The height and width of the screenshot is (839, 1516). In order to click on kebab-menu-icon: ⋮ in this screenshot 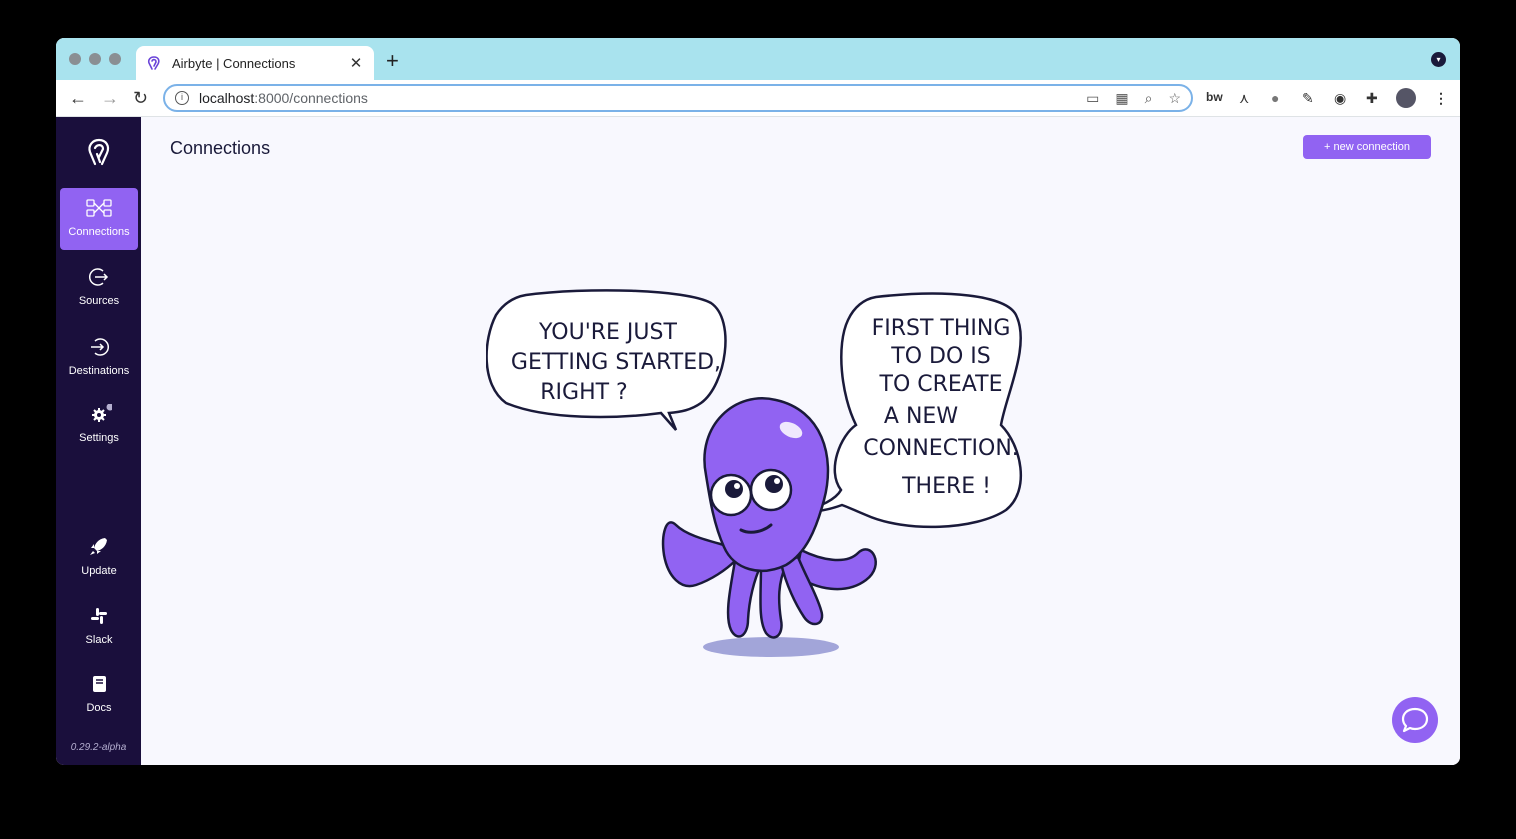, I will do `click(1441, 98)`.